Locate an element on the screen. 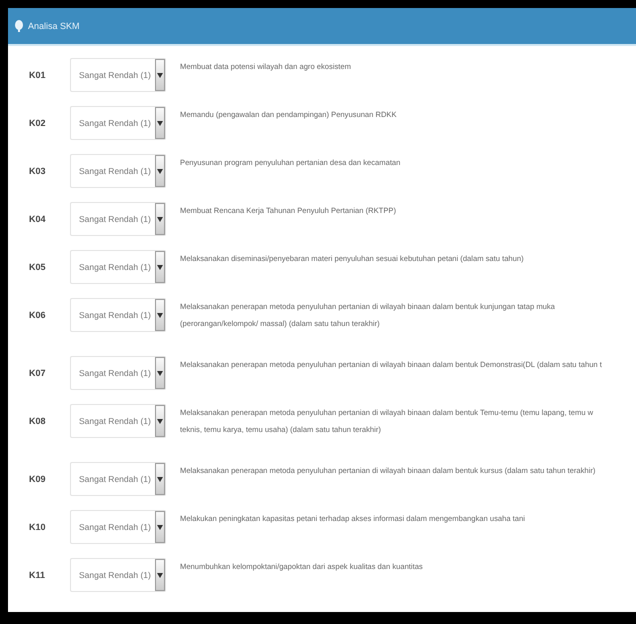  panel-title: Analisa SKM is located at coordinates (54, 26).